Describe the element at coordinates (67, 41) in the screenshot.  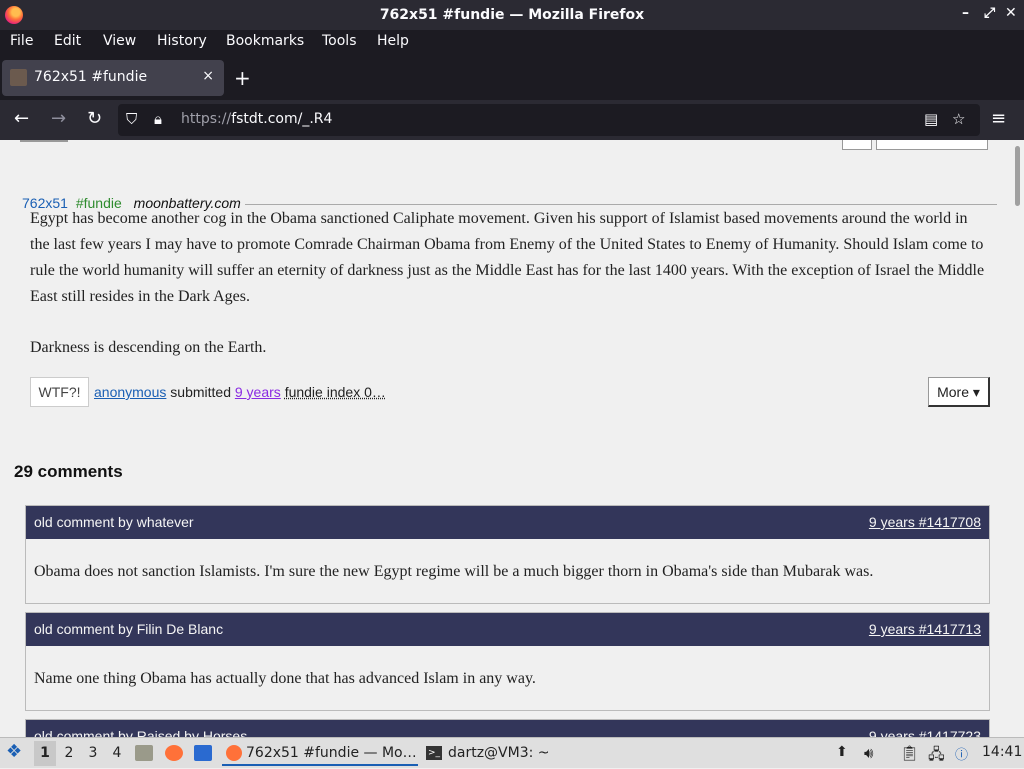
I see `menu-edit: Edit` at that location.